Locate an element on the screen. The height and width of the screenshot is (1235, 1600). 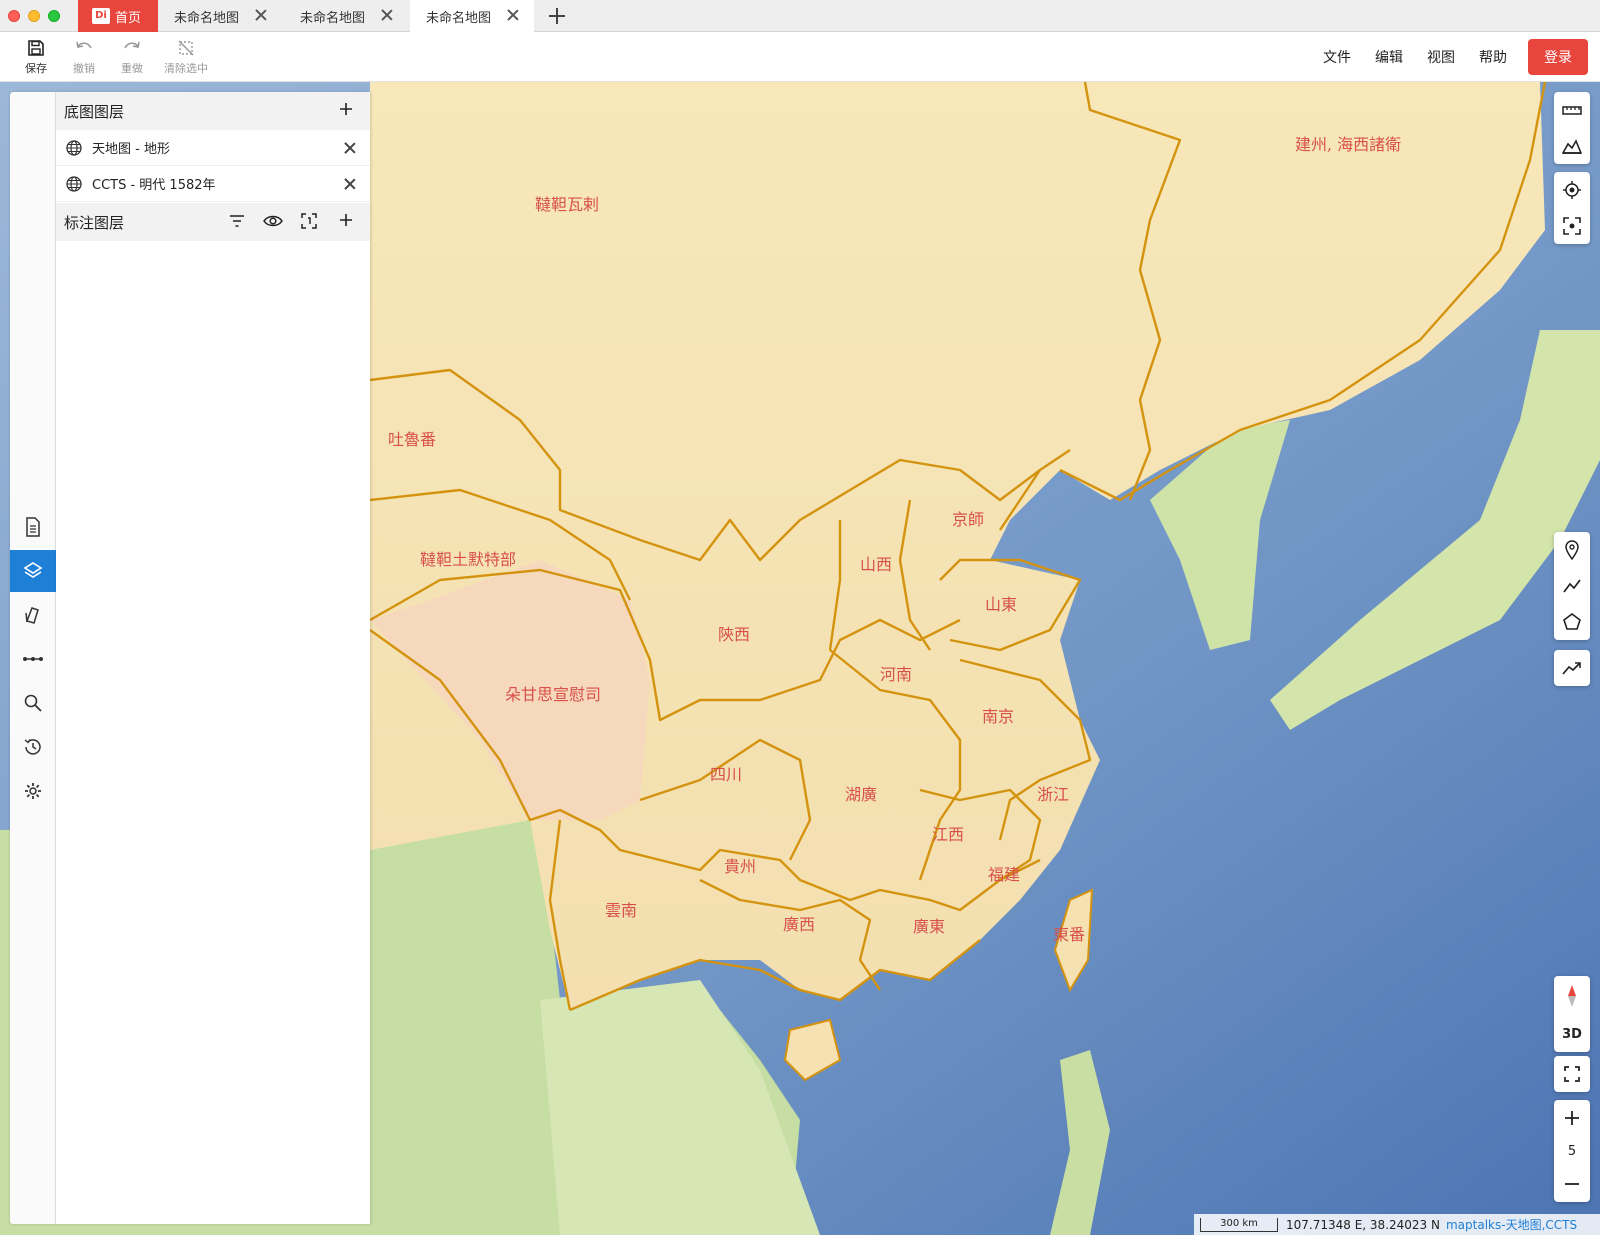
sidebar-item-history is located at coordinates (33, 747).